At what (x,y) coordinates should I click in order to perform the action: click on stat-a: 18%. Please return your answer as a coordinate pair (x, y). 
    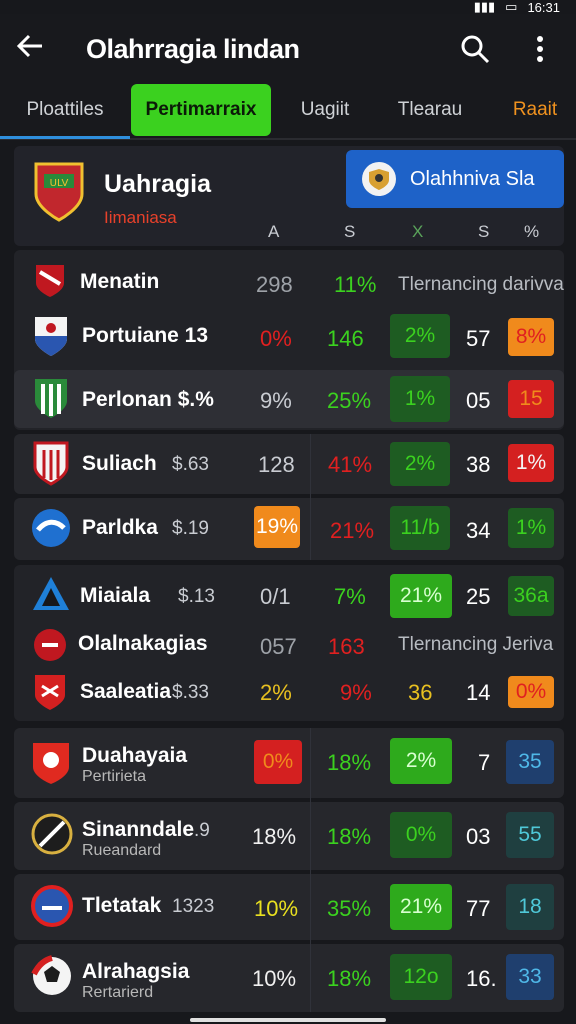
    Looking at the image, I should click on (274, 836).